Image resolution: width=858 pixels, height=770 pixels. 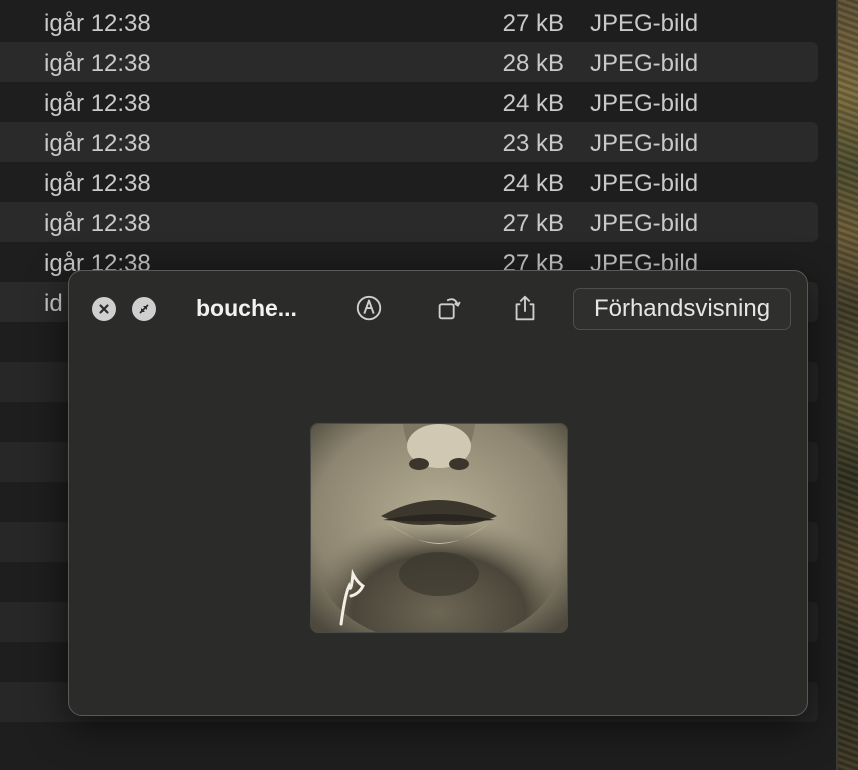 I want to click on share-icon, so click(x=525, y=308).